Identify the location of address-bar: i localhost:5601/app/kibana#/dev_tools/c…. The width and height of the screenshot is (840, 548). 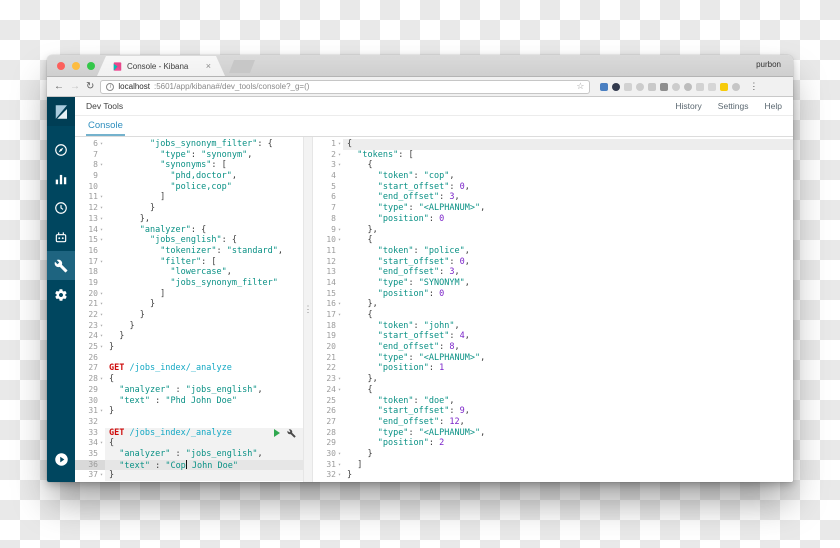
(345, 86).